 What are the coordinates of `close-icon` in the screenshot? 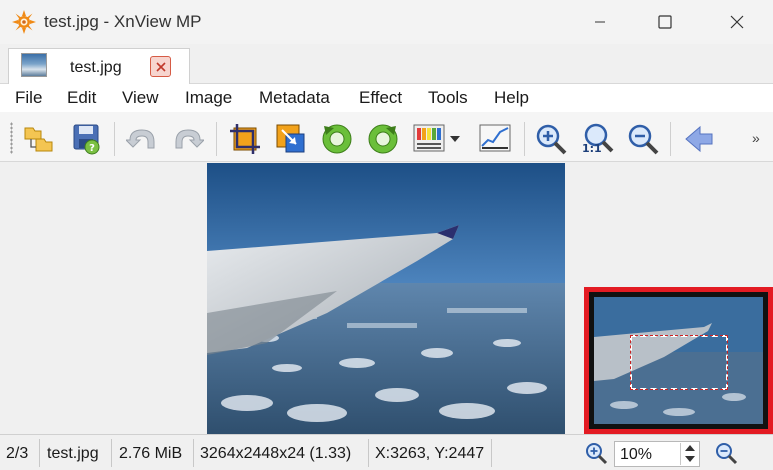 It's located at (737, 22).